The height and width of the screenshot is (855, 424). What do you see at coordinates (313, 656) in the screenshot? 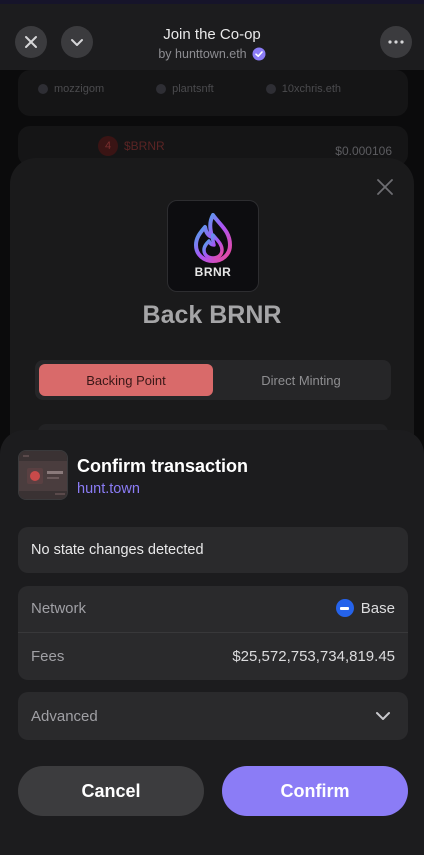
I see `fees-value: $25,572,753,734,819.45` at bounding box center [313, 656].